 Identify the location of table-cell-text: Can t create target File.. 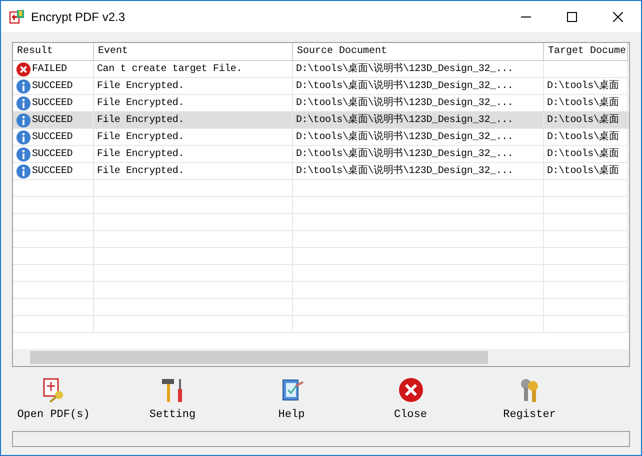
(169, 69).